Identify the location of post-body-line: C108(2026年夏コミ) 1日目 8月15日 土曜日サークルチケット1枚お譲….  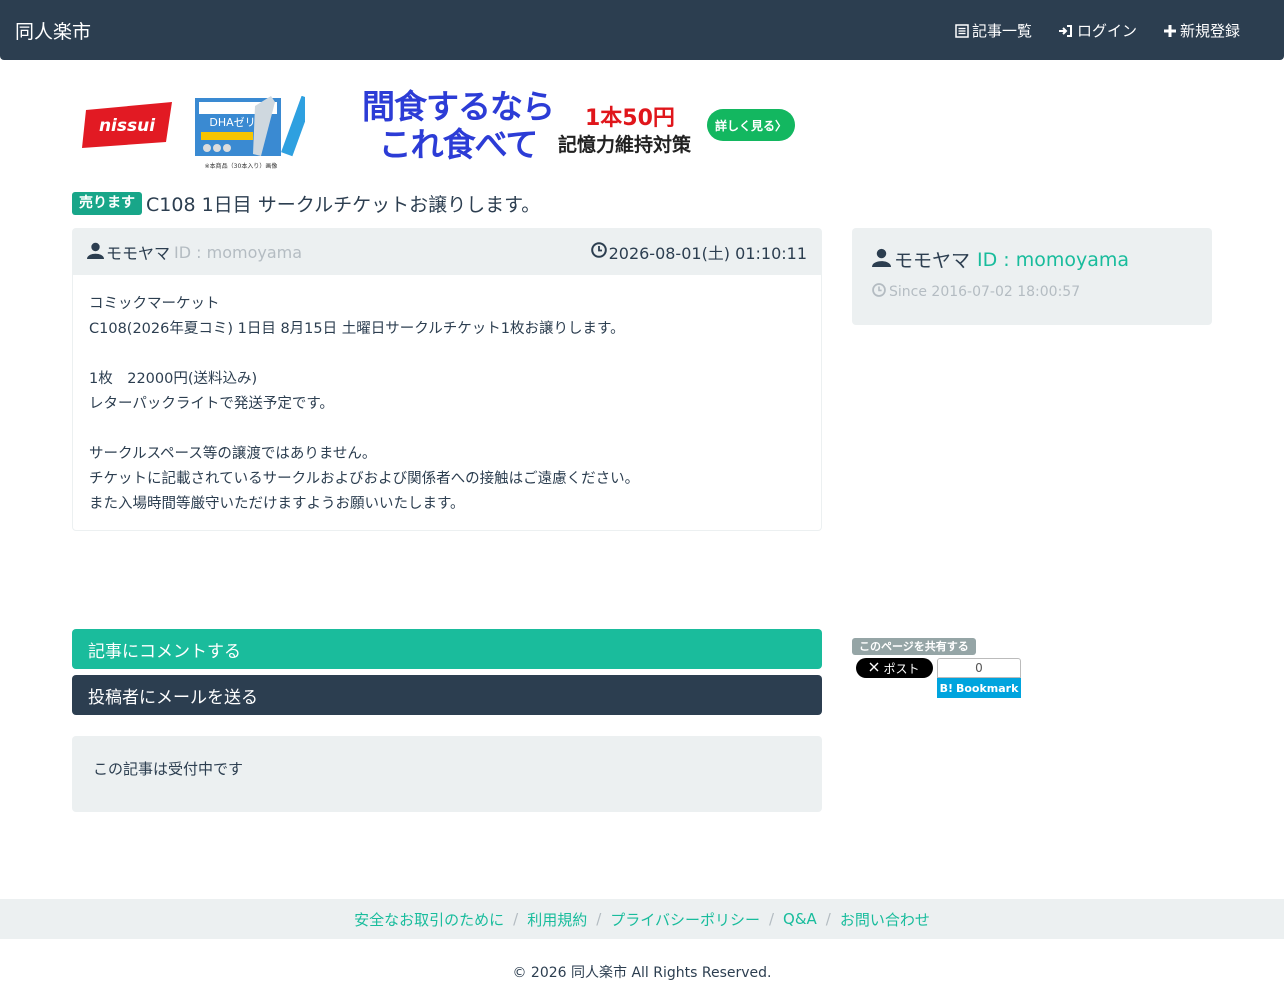
(357, 329).